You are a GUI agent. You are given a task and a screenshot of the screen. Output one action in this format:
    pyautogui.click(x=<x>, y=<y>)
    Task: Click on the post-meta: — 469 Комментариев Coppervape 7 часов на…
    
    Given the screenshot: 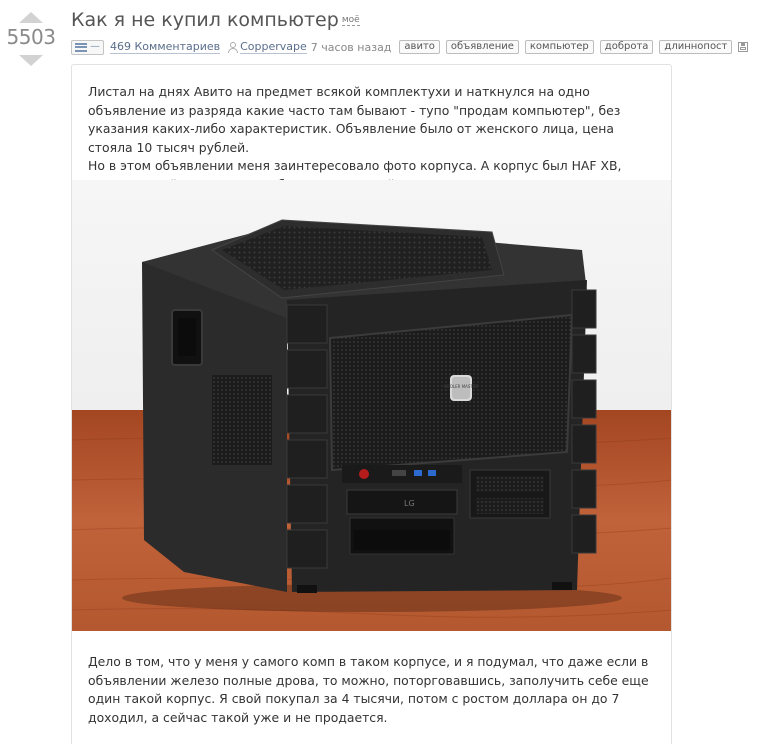 What is the action you would take?
    pyautogui.click(x=410, y=47)
    